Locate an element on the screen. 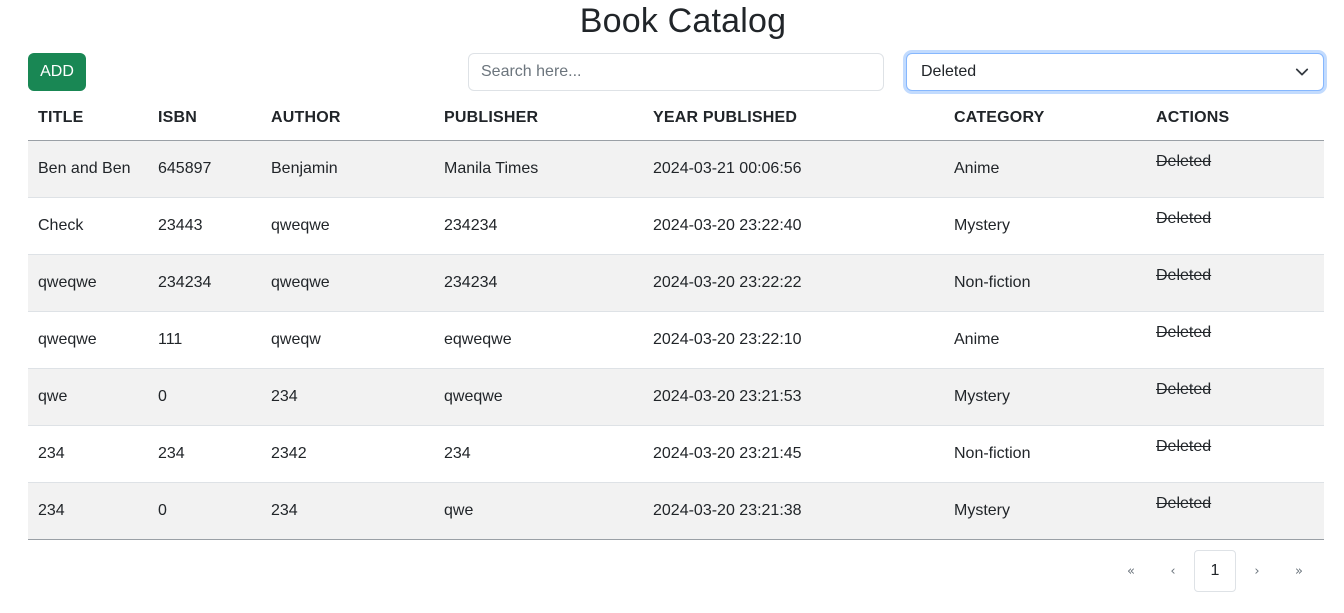  current-page-button: 1 is located at coordinates (1215, 571).